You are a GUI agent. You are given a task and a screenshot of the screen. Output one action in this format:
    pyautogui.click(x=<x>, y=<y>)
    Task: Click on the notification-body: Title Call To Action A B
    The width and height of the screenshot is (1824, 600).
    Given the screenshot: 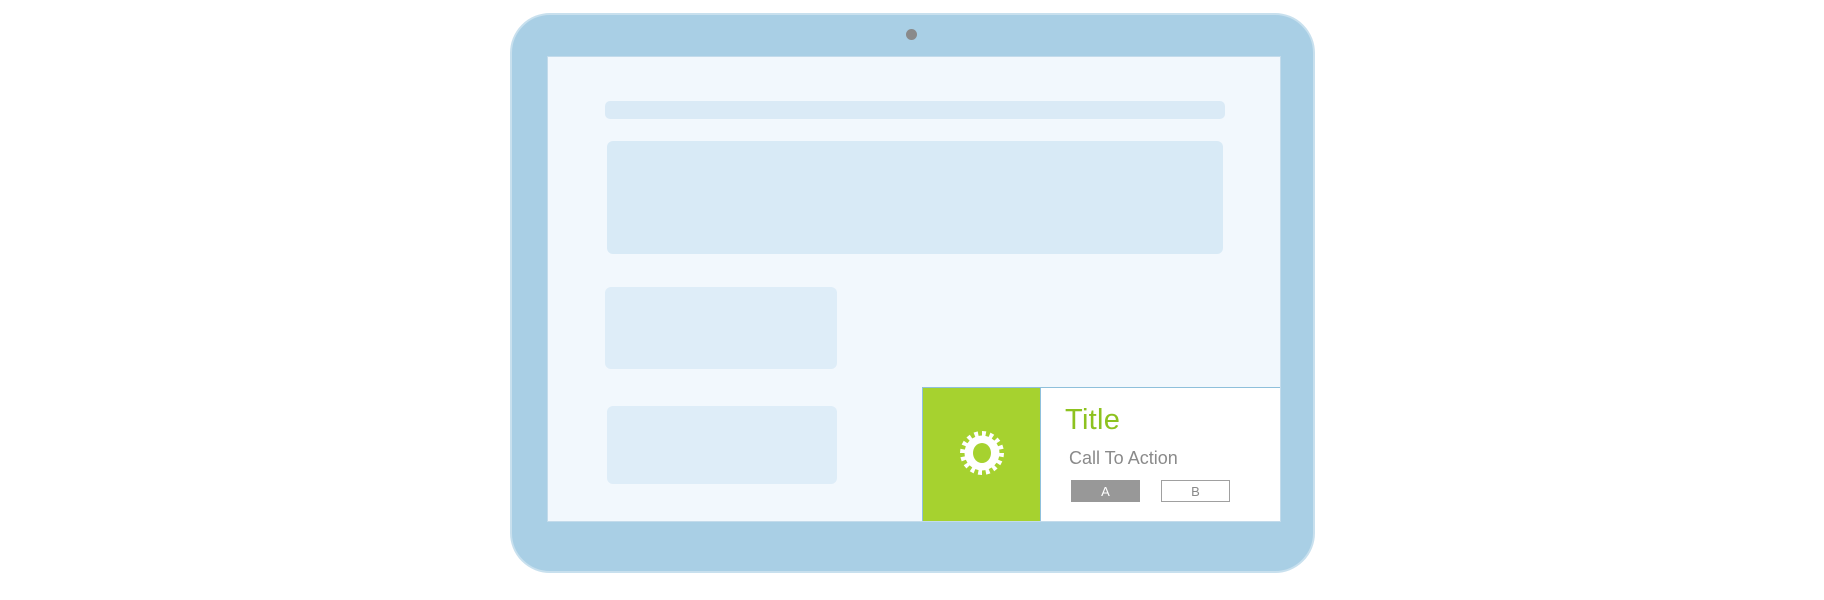 What is the action you would take?
    pyautogui.click(x=1160, y=454)
    